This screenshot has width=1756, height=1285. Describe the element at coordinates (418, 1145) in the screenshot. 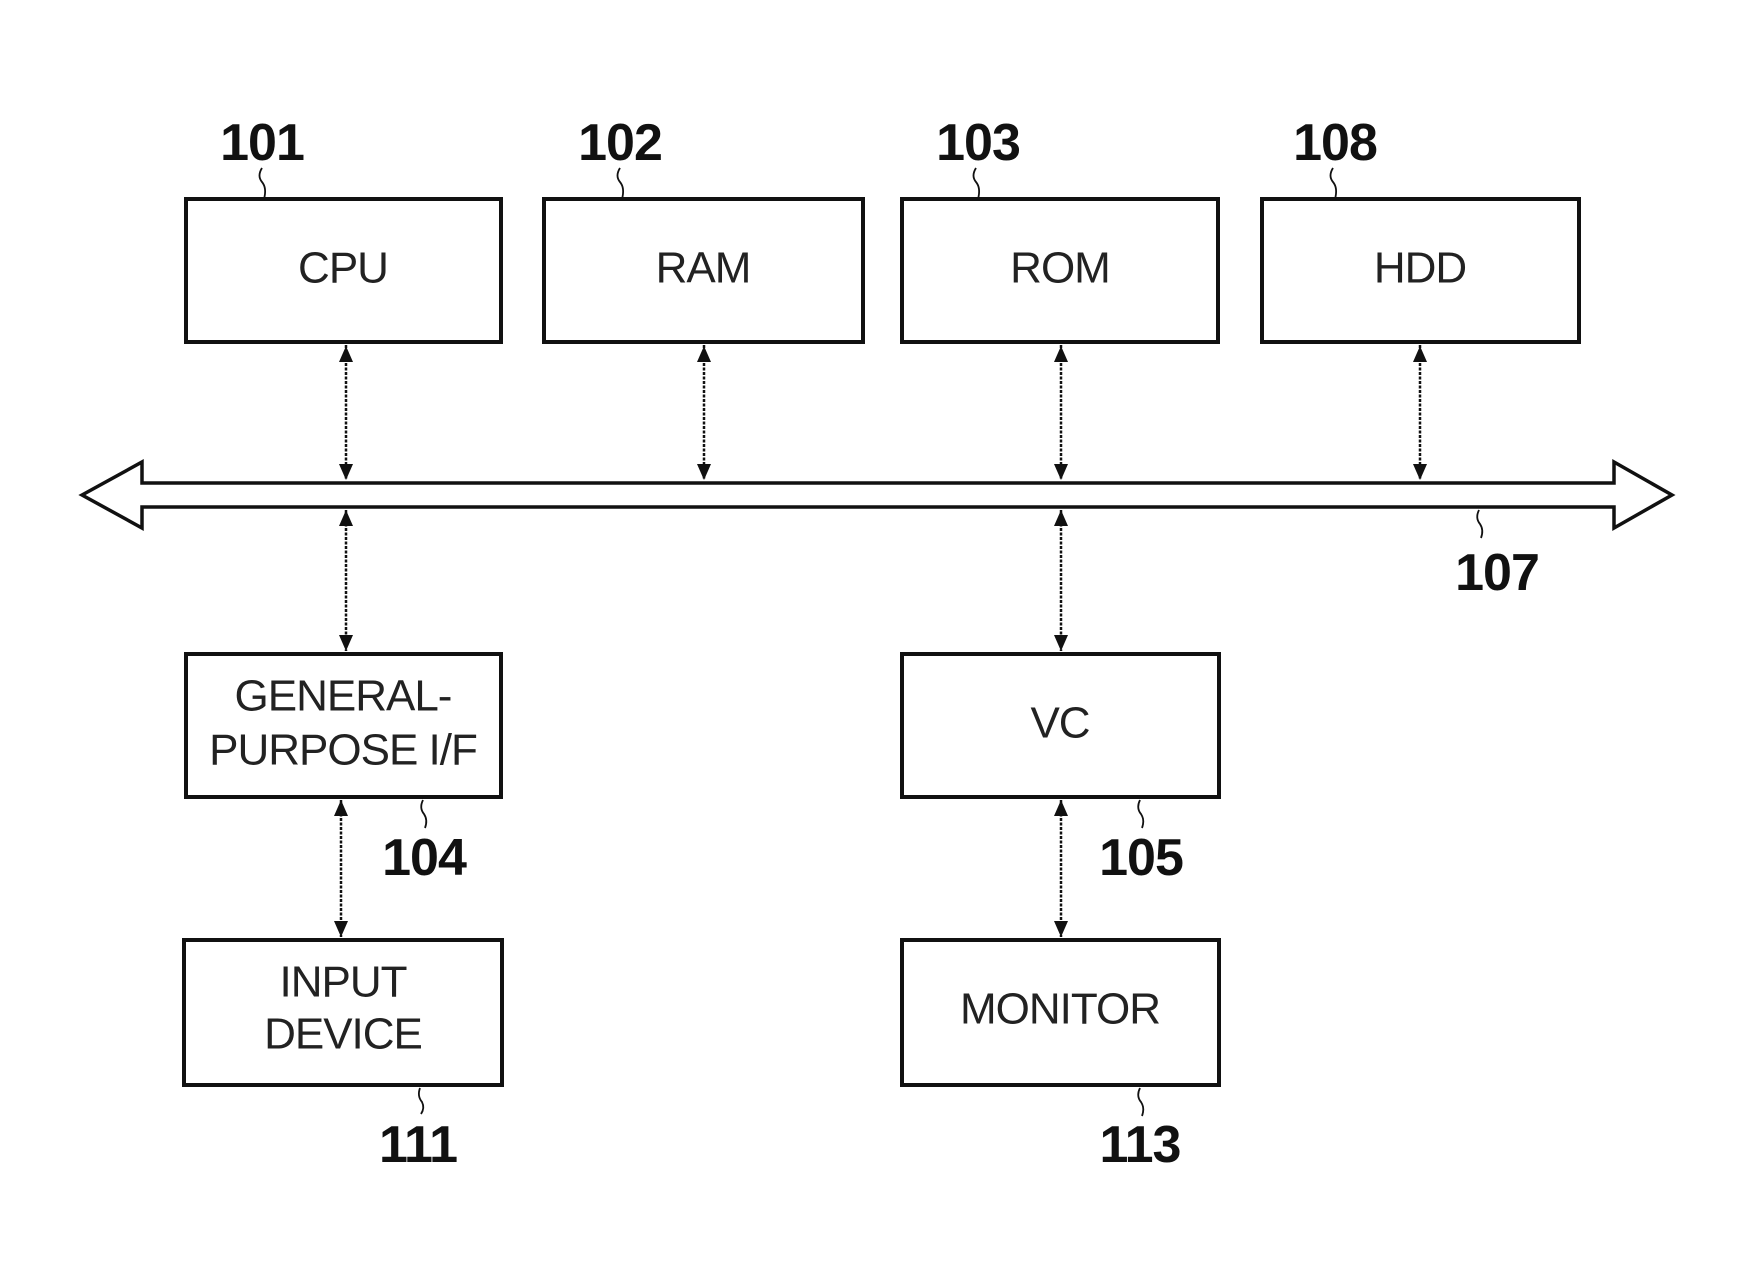

I see `ref-111: 111` at that location.